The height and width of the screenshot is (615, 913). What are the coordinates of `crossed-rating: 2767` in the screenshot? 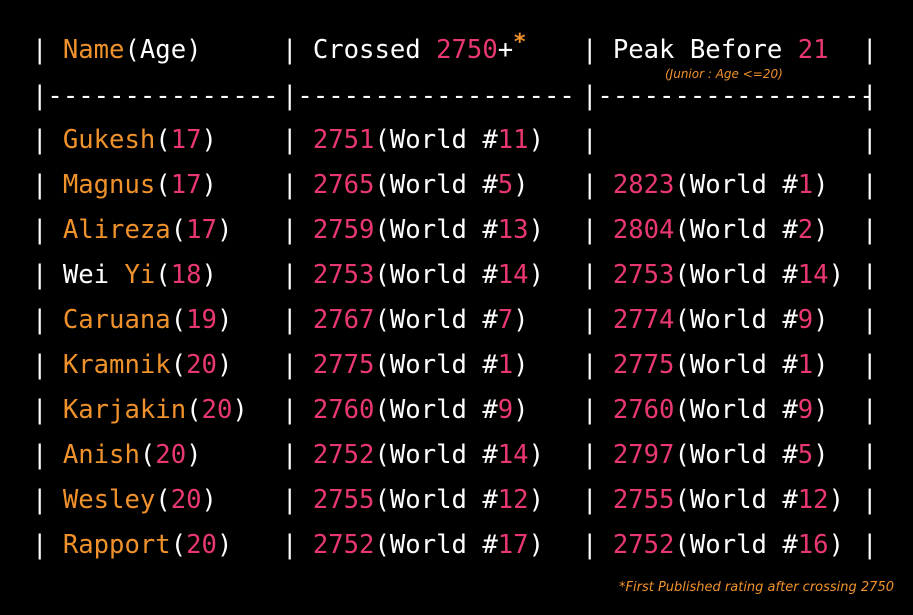 It's located at (343, 320).